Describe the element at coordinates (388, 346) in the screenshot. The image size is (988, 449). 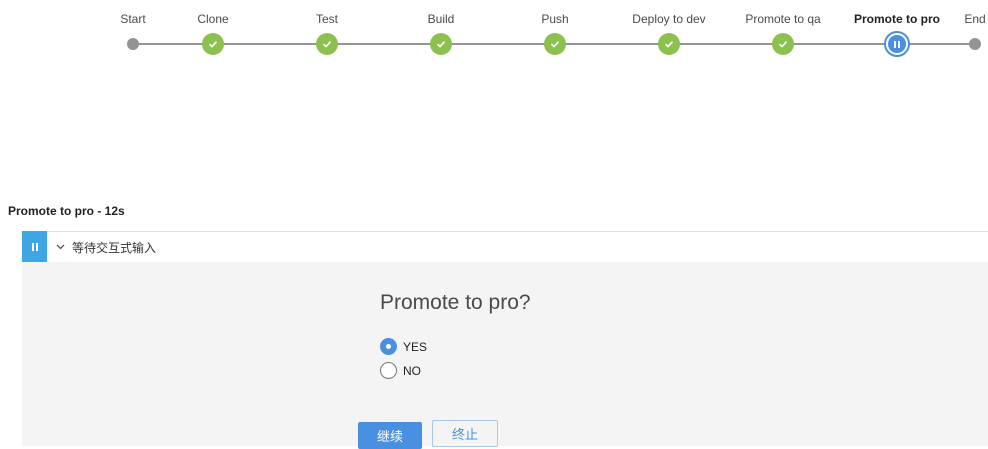
I see `radio-checked-icon` at that location.